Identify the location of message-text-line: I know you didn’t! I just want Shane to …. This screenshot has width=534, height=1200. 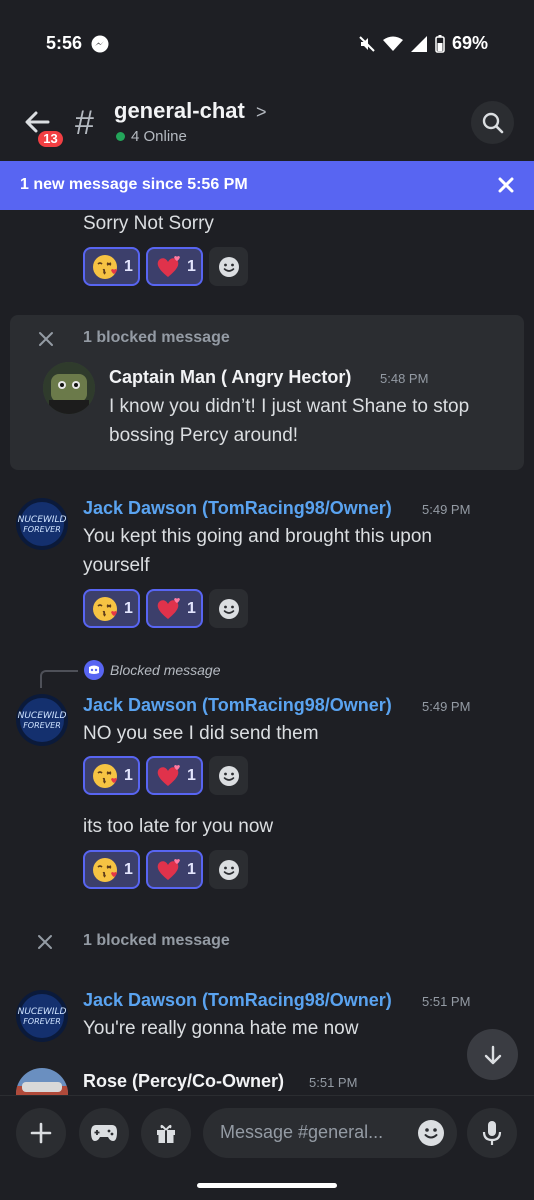
(289, 406).